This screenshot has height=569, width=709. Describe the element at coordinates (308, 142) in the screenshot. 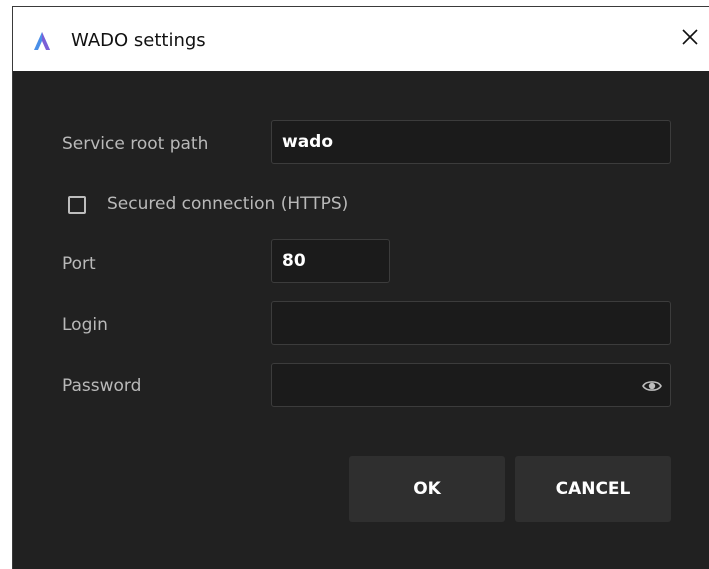

I see `service-root-path-value: wado` at that location.